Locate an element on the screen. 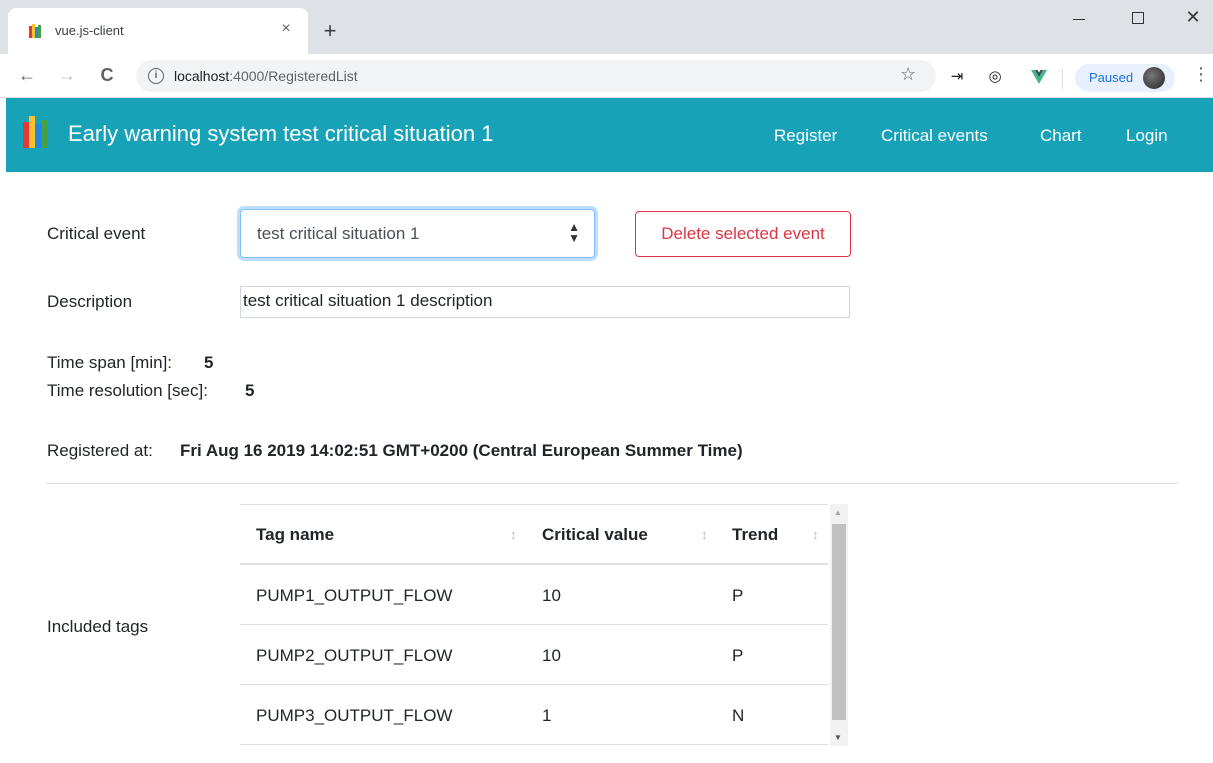 The height and width of the screenshot is (763, 1213). extension-circle-icon: ◎ is located at coordinates (995, 77).